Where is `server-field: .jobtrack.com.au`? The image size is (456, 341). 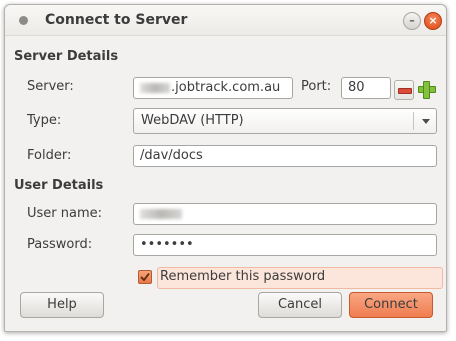 server-field: .jobtrack.com.au is located at coordinates (213, 88).